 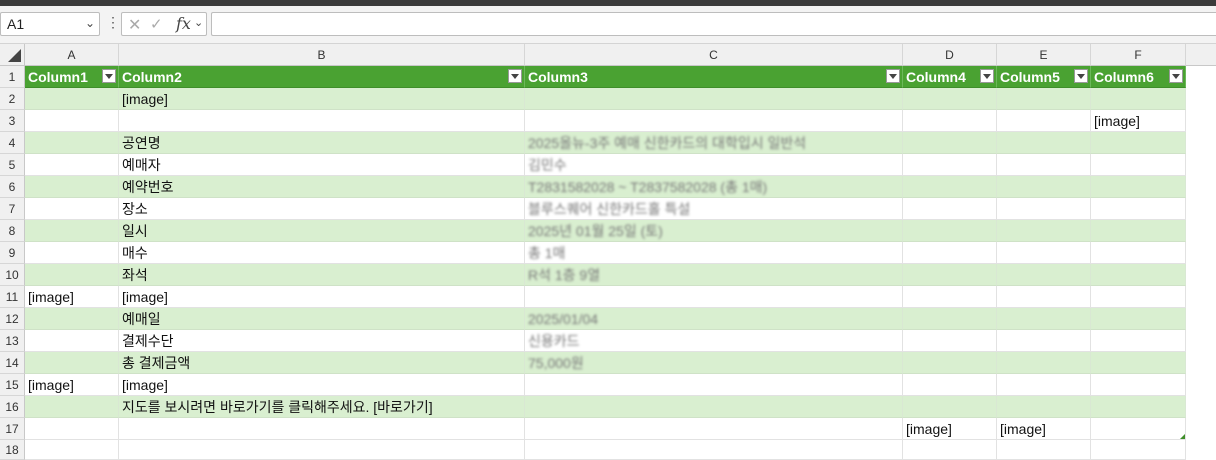 I want to click on row-header-4: 4, so click(x=12, y=143).